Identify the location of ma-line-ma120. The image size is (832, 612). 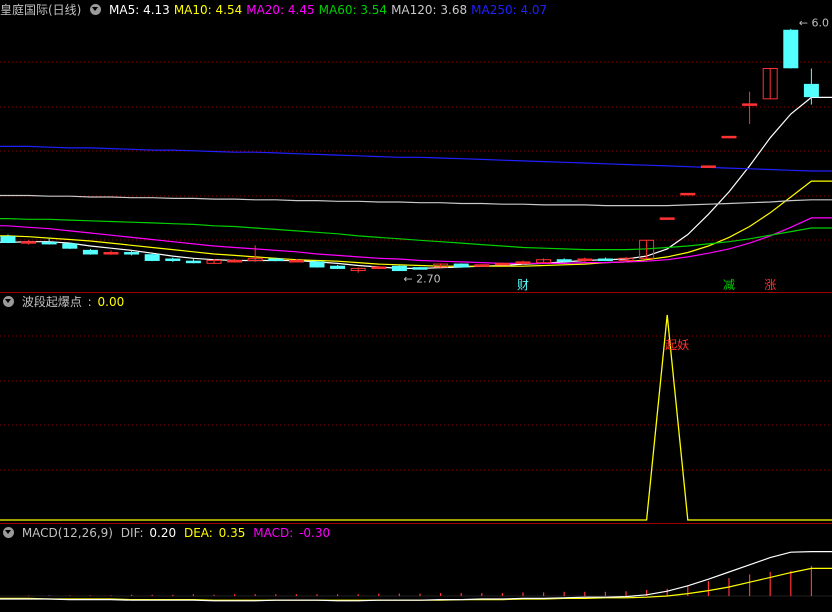
(416, 200).